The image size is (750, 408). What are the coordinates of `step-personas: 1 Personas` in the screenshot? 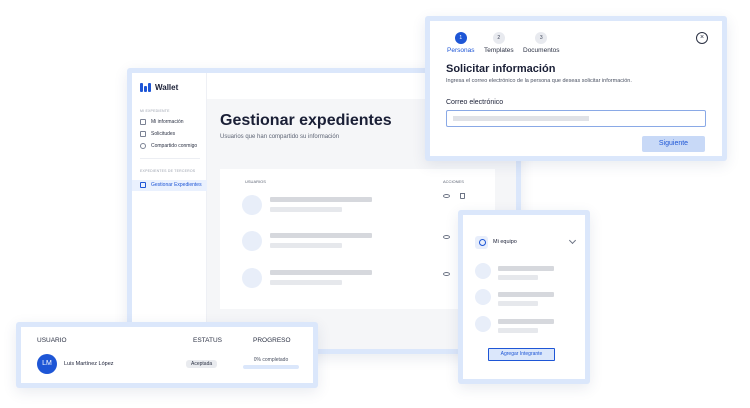 It's located at (460, 43).